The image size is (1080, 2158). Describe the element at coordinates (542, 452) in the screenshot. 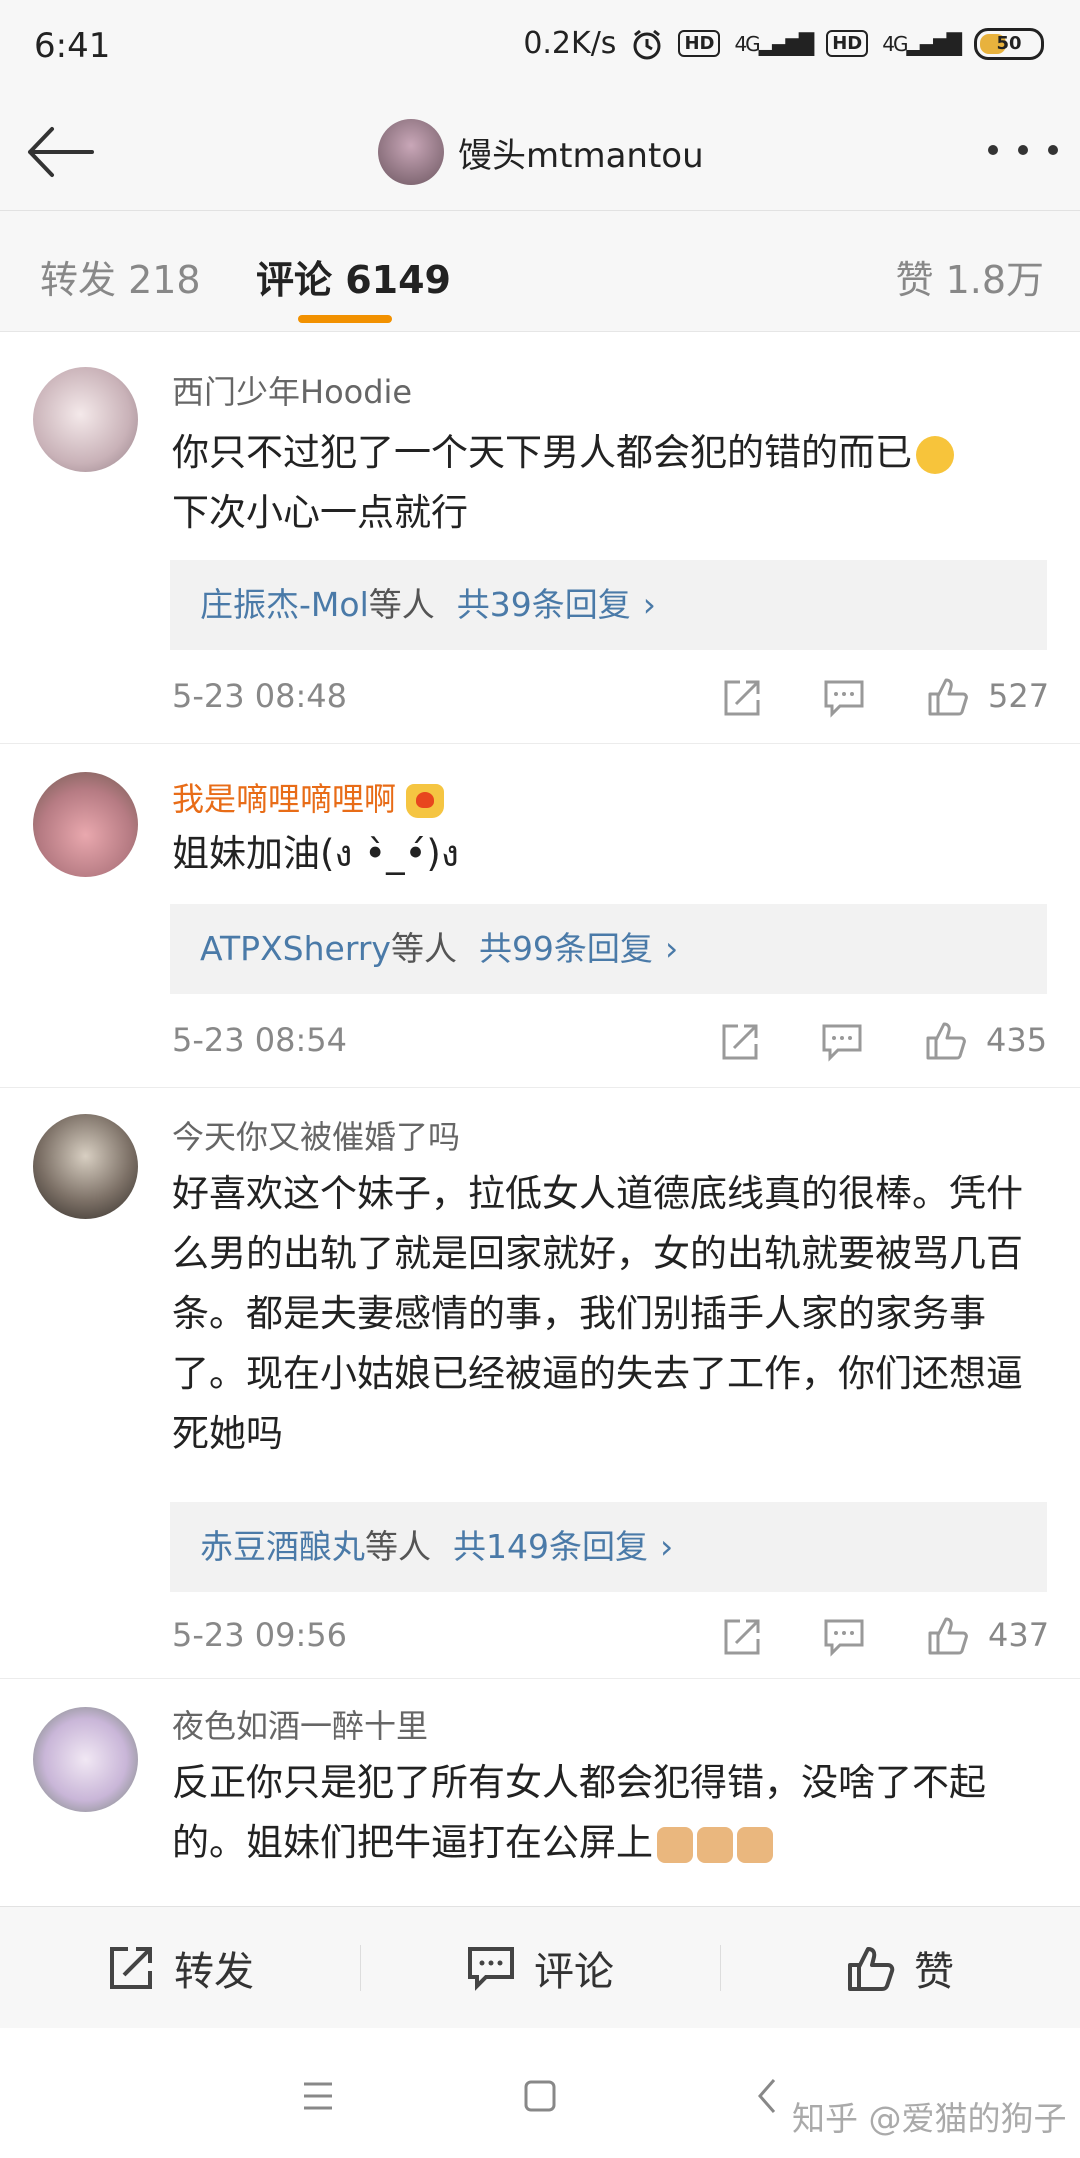

I see `comment-text-line: 你只不过犯了一个天下男人都会犯的错的而已` at that location.